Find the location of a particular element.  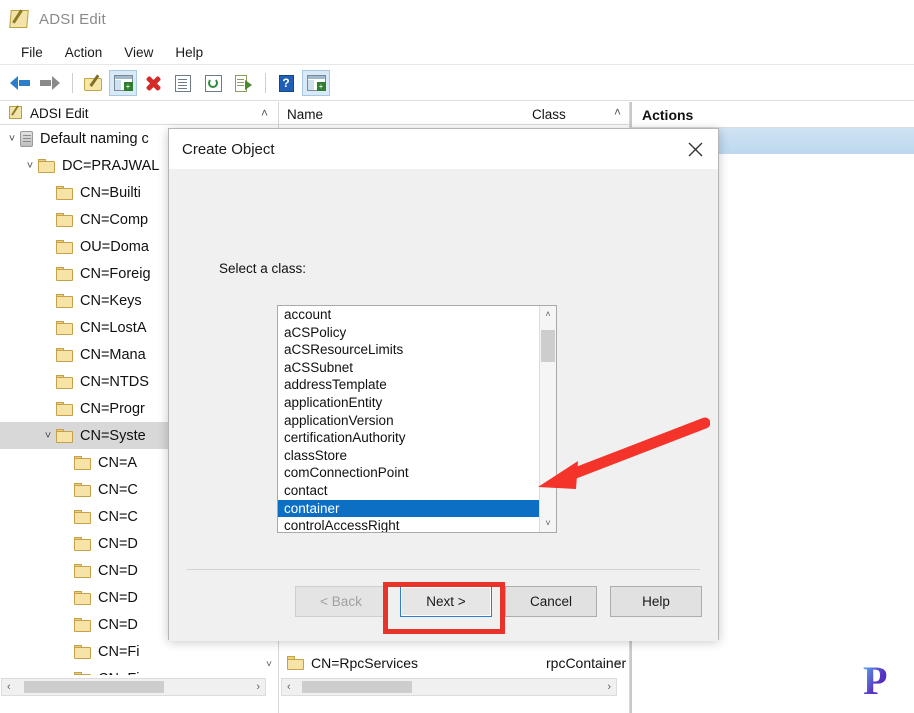

class-list-item: controlAccessRight is located at coordinates (409, 524).